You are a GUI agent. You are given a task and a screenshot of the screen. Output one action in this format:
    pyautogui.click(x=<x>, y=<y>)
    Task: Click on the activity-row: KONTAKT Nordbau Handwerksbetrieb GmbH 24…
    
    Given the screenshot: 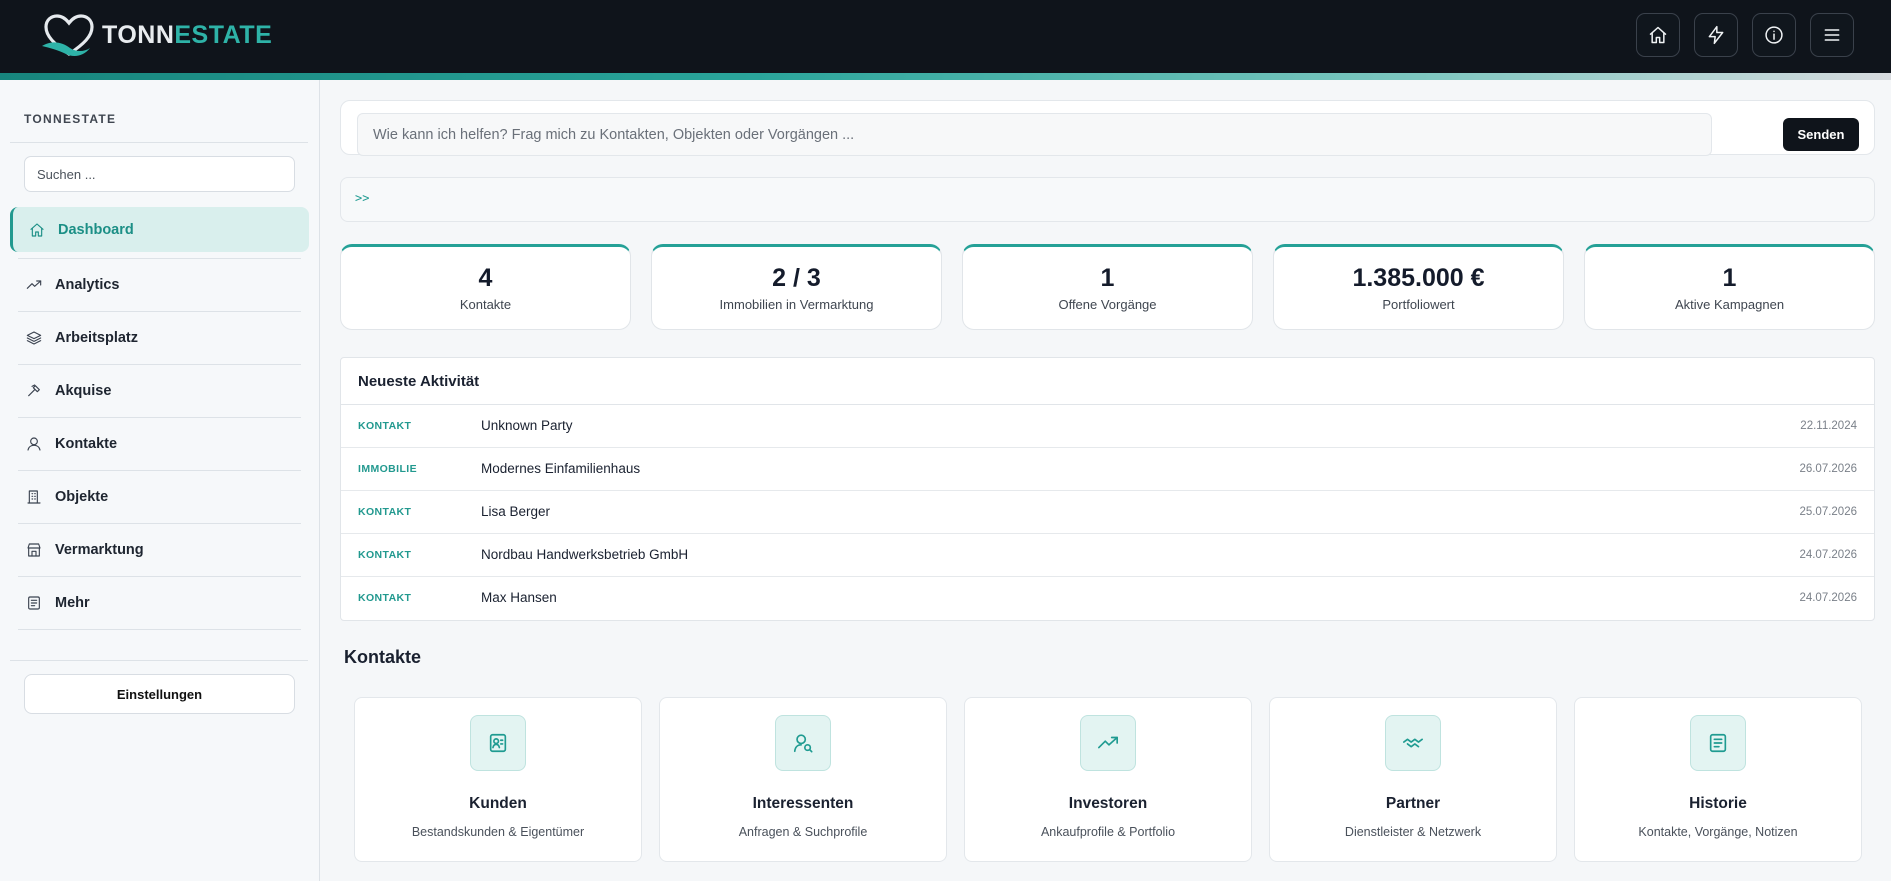 What is the action you would take?
    pyautogui.click(x=1107, y=555)
    